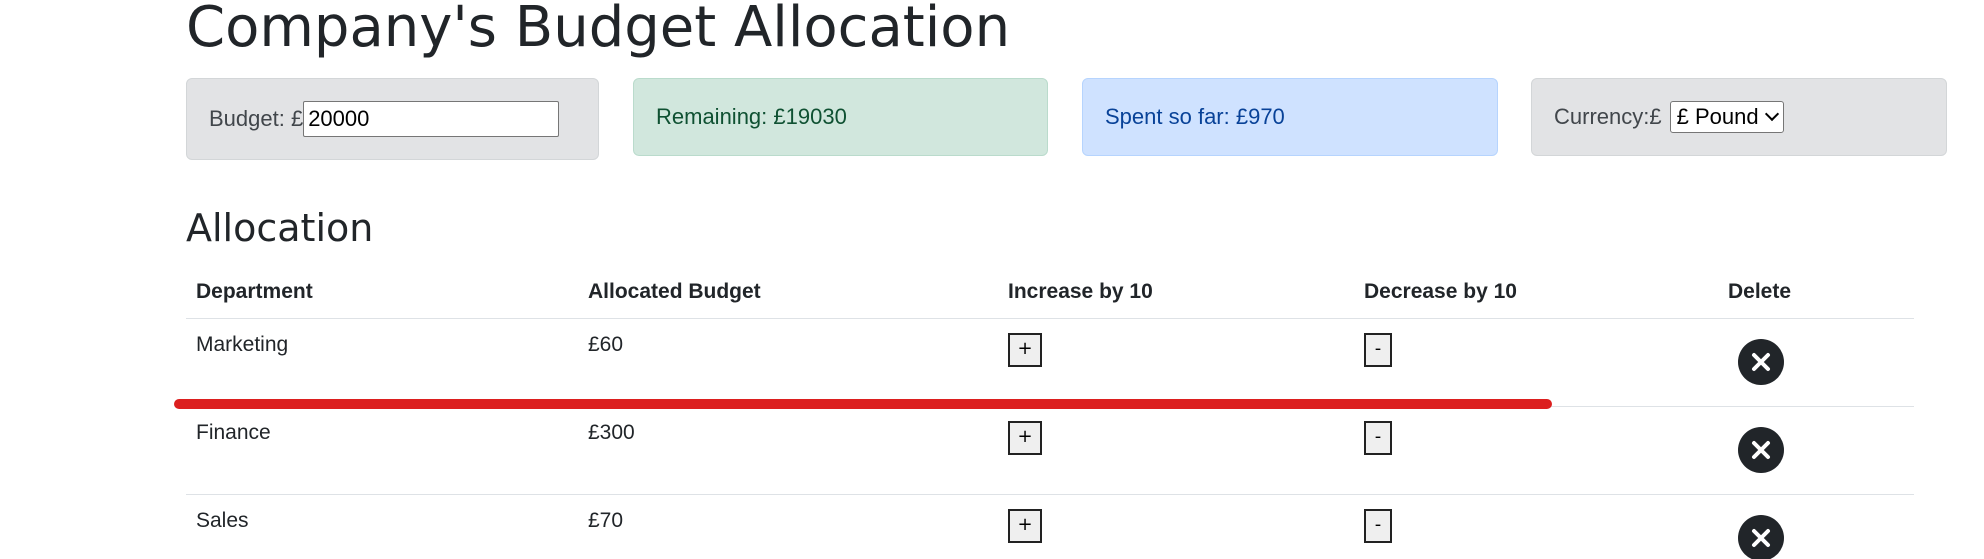 This screenshot has width=1984, height=559. Describe the element at coordinates (254, 291) in the screenshot. I see `col-department: Department` at that location.